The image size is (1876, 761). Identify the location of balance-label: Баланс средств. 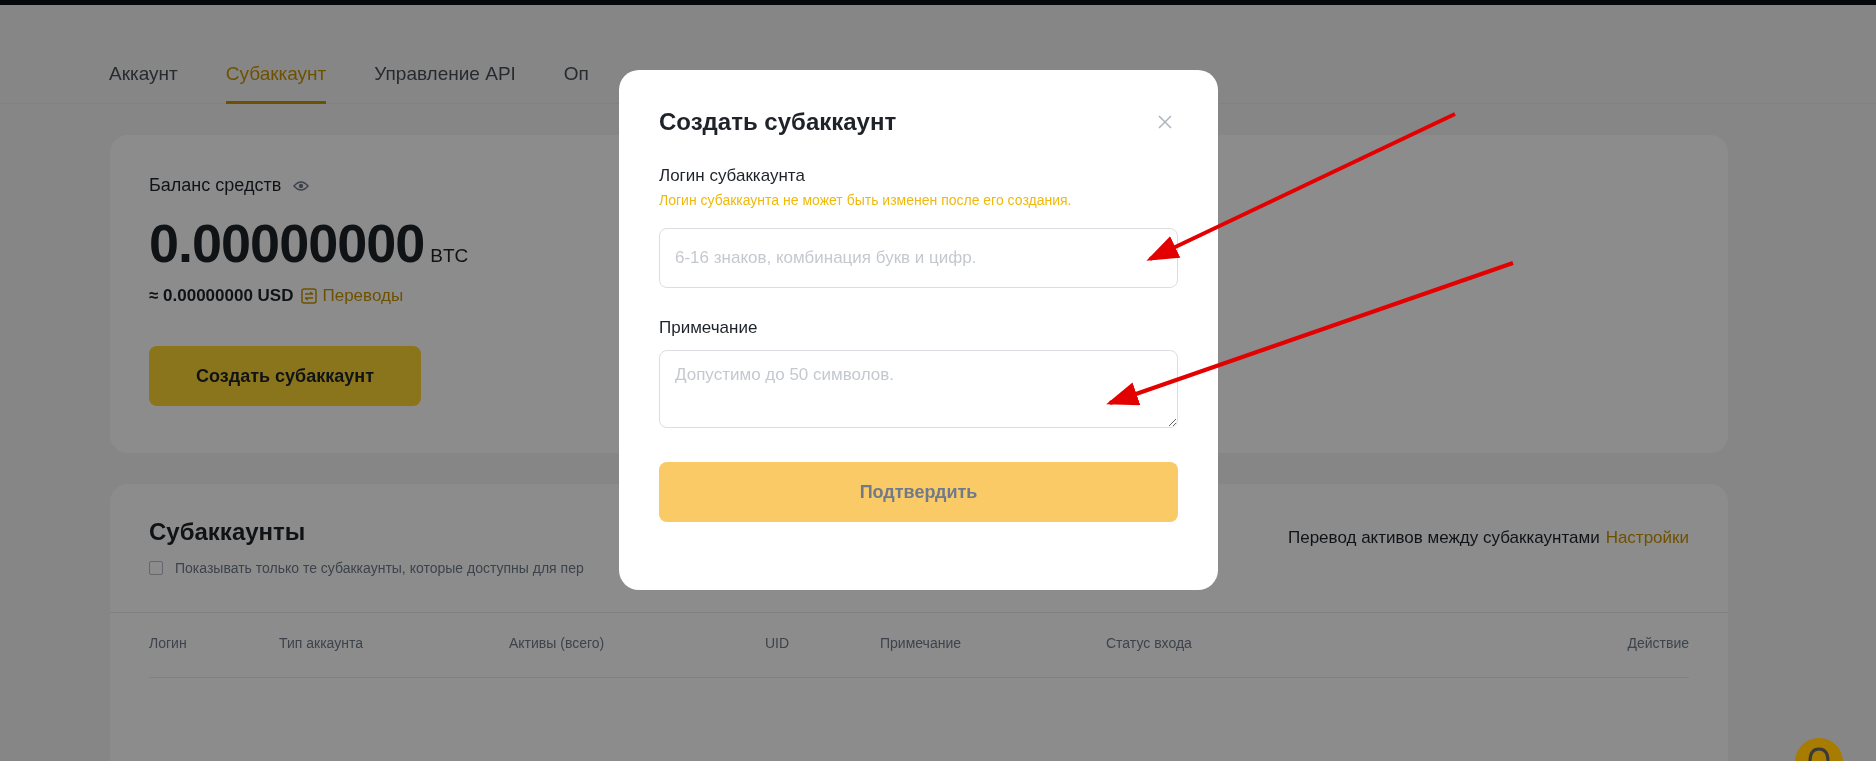
(215, 185).